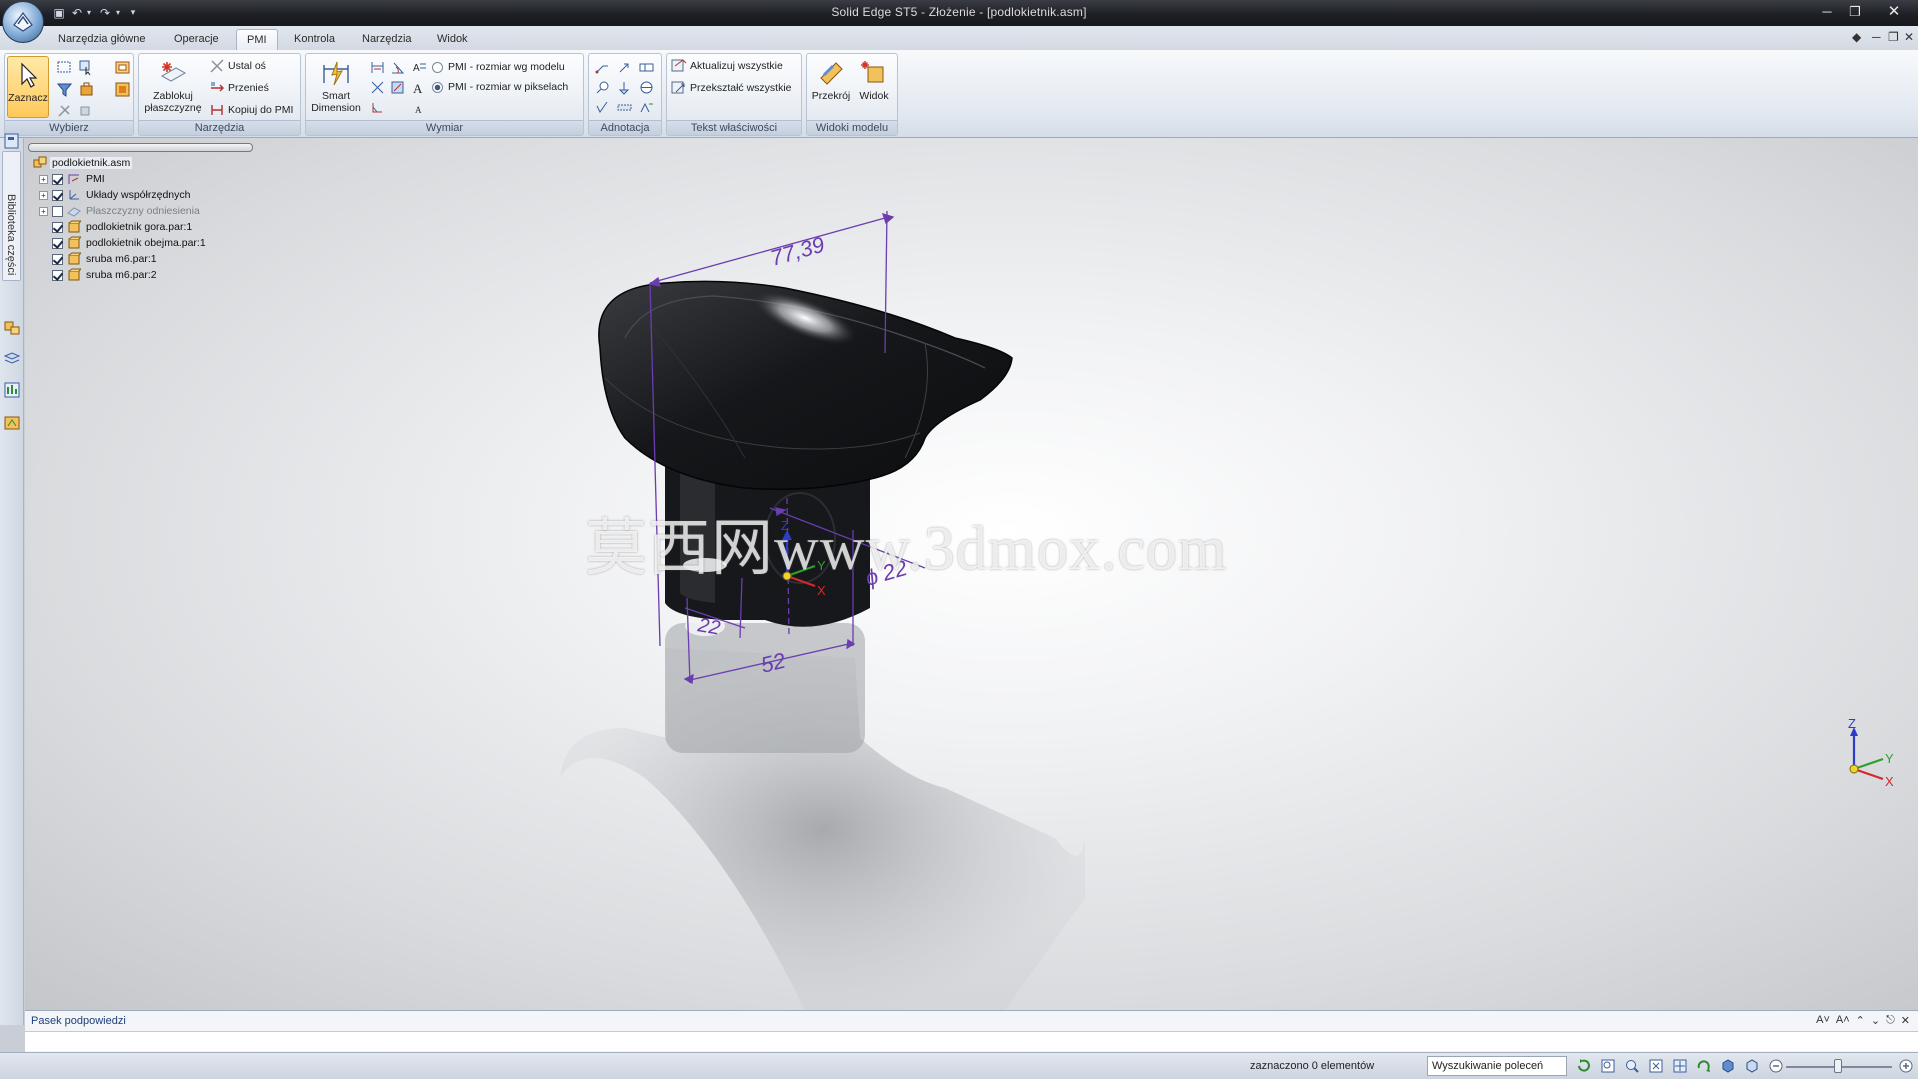  Describe the element at coordinates (624, 67) in the screenshot. I see `leader-icon` at that location.